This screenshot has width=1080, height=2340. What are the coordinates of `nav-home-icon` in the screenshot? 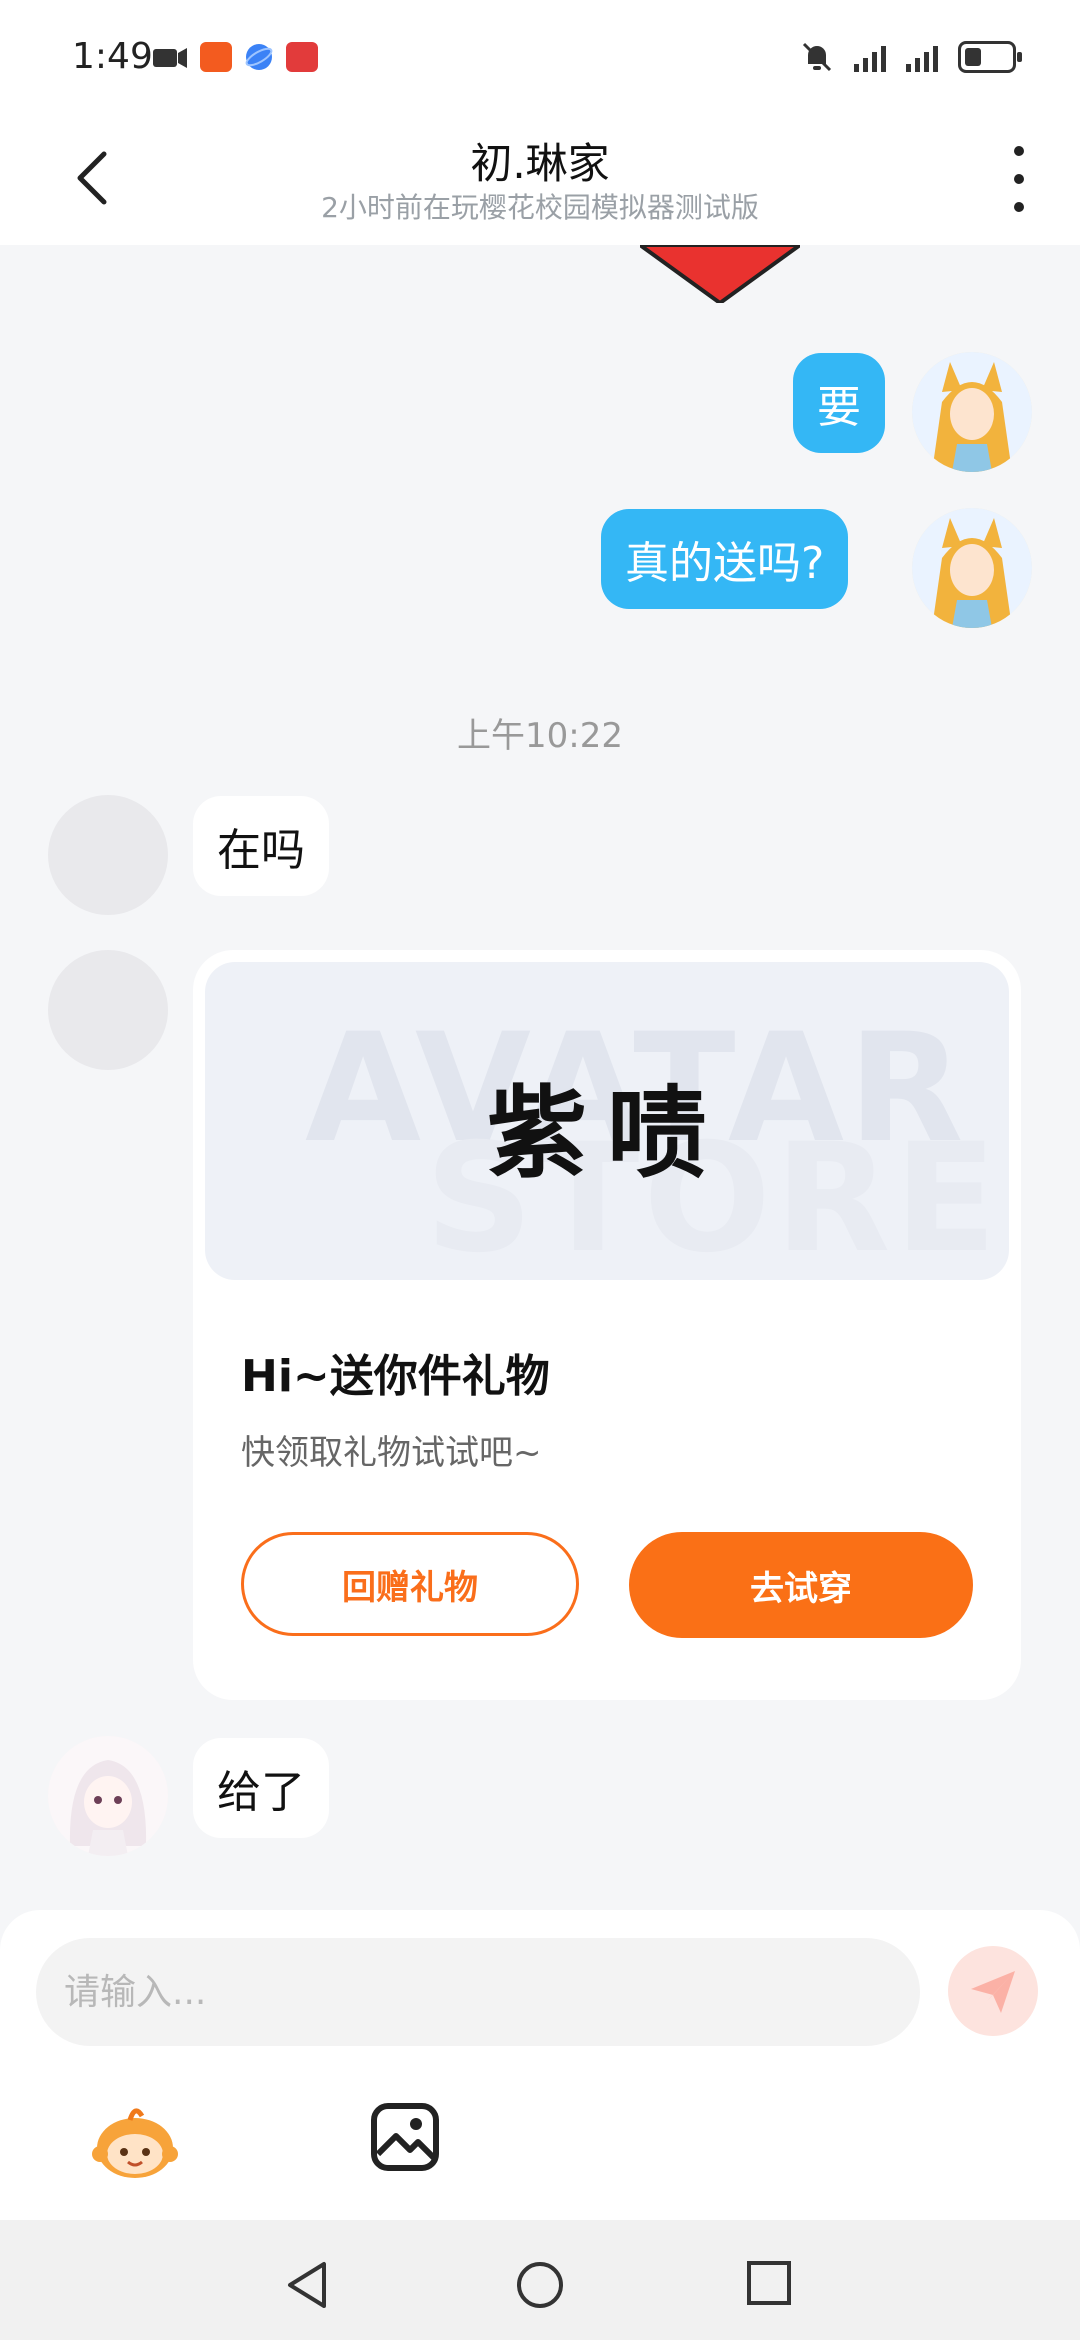 It's located at (540, 2285).